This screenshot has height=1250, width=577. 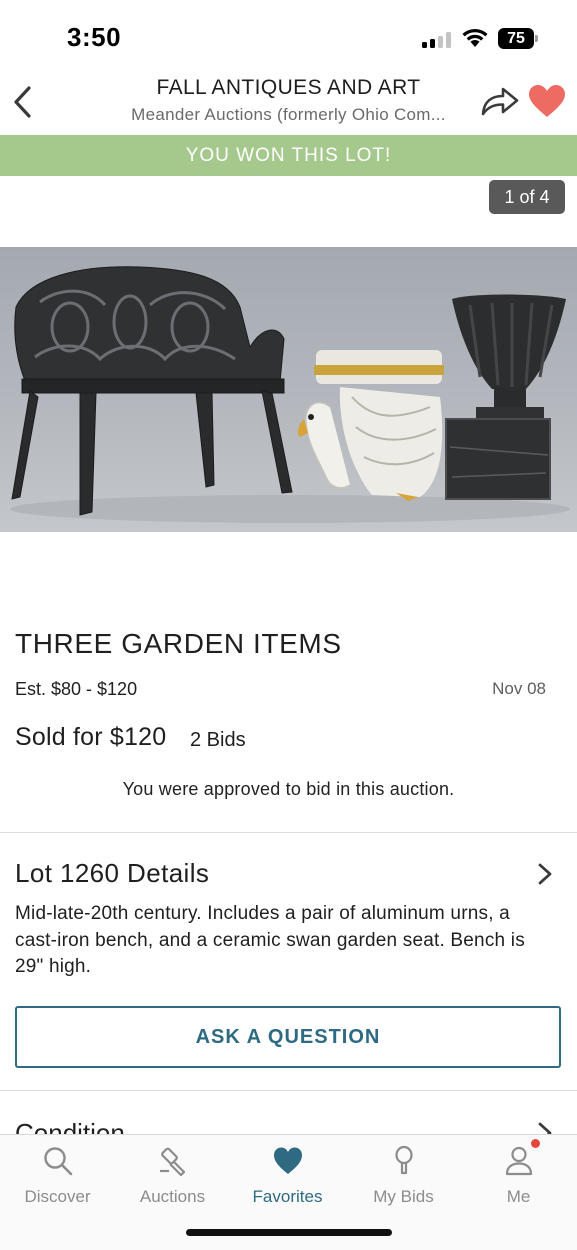 I want to click on tab-favorites: Favorites, so click(x=287, y=1175).